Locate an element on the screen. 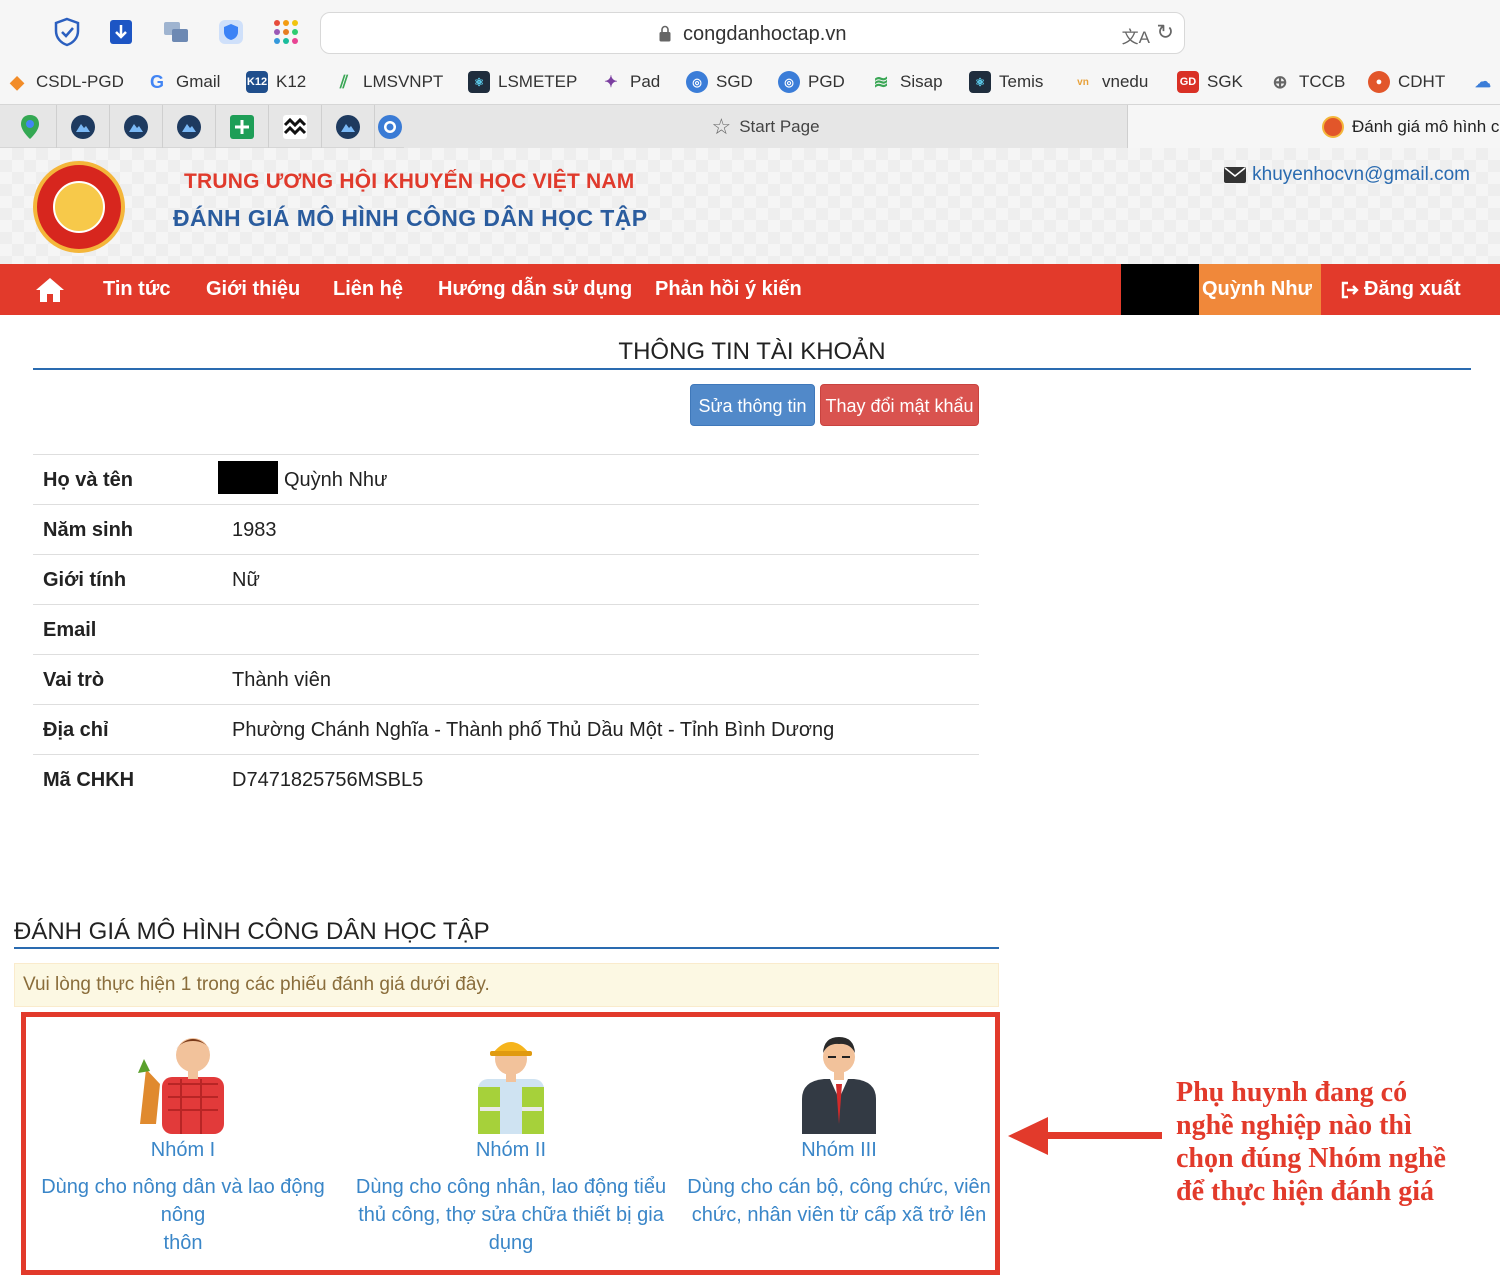 This screenshot has width=1500, height=1287. vnedu-icon: vn is located at coordinates (1083, 82).